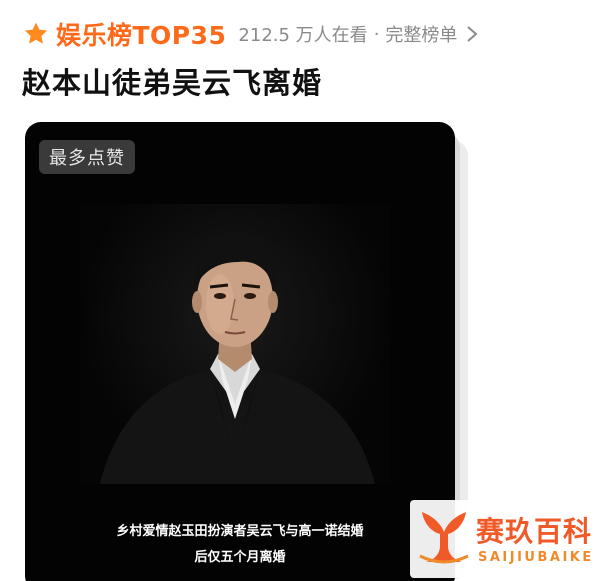 This screenshot has height=581, width=600. I want to click on caption-line-1: 乡村爱情赵玉田扮演者吴云飞与高一诺结婚, so click(240, 531).